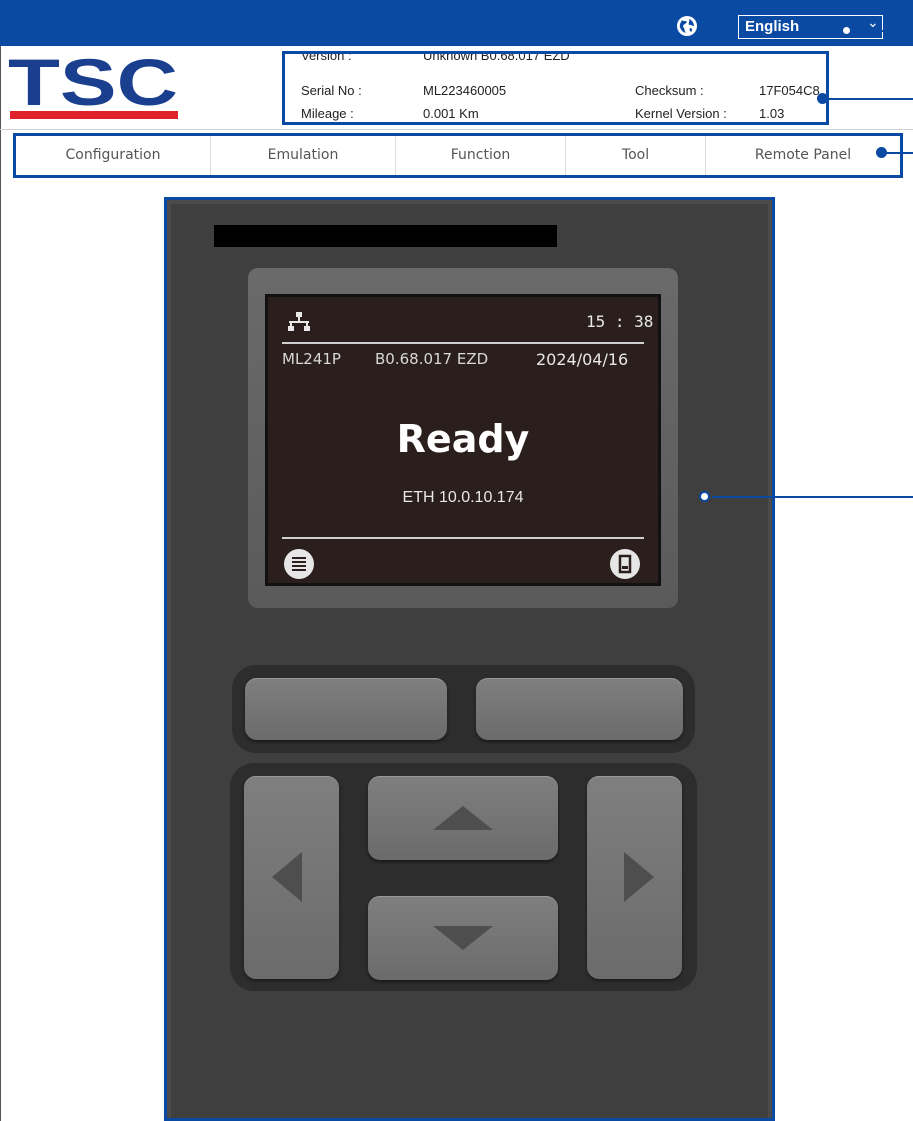  I want to click on callout-dot-panel, so click(704, 496).